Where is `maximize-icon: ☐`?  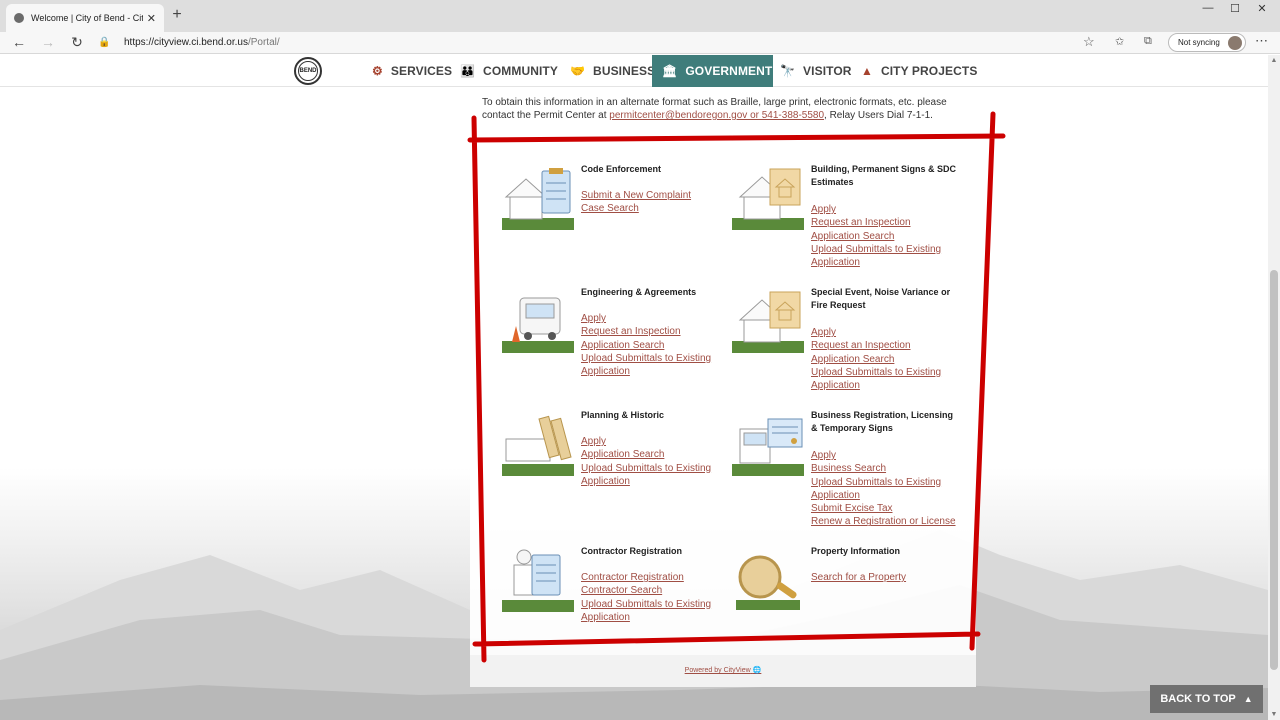 maximize-icon: ☐ is located at coordinates (1235, 8).